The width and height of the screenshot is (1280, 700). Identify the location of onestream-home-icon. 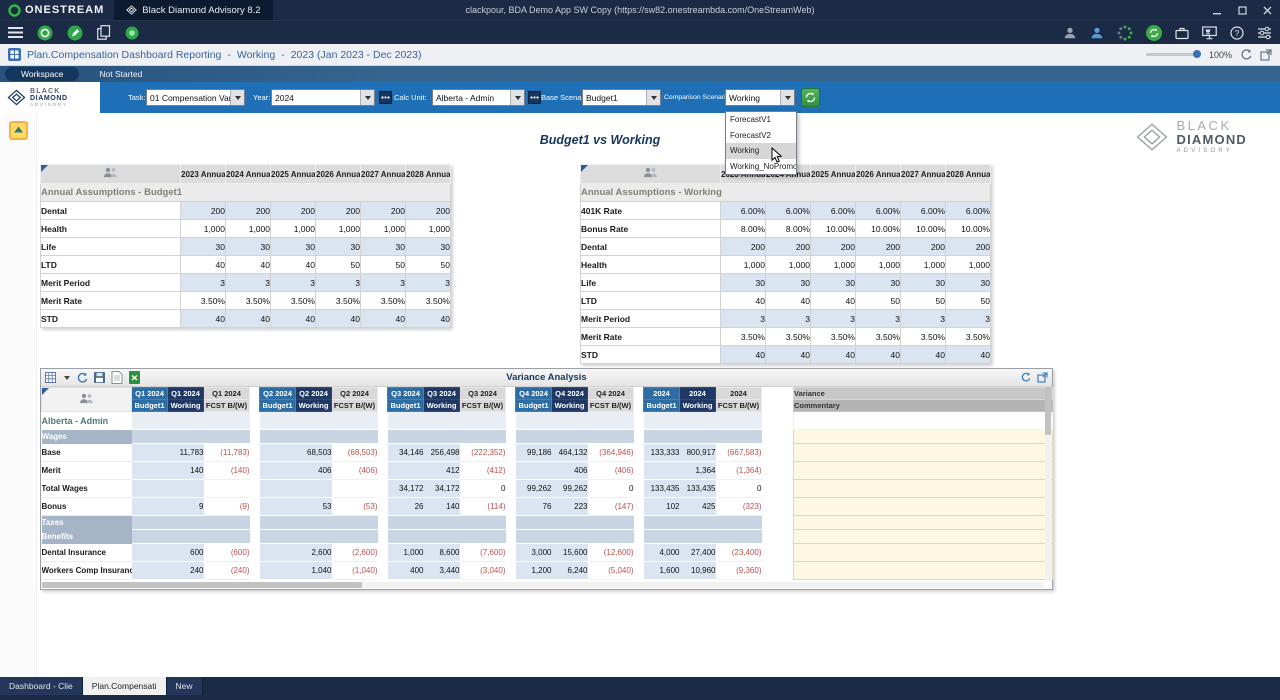
(45, 33).